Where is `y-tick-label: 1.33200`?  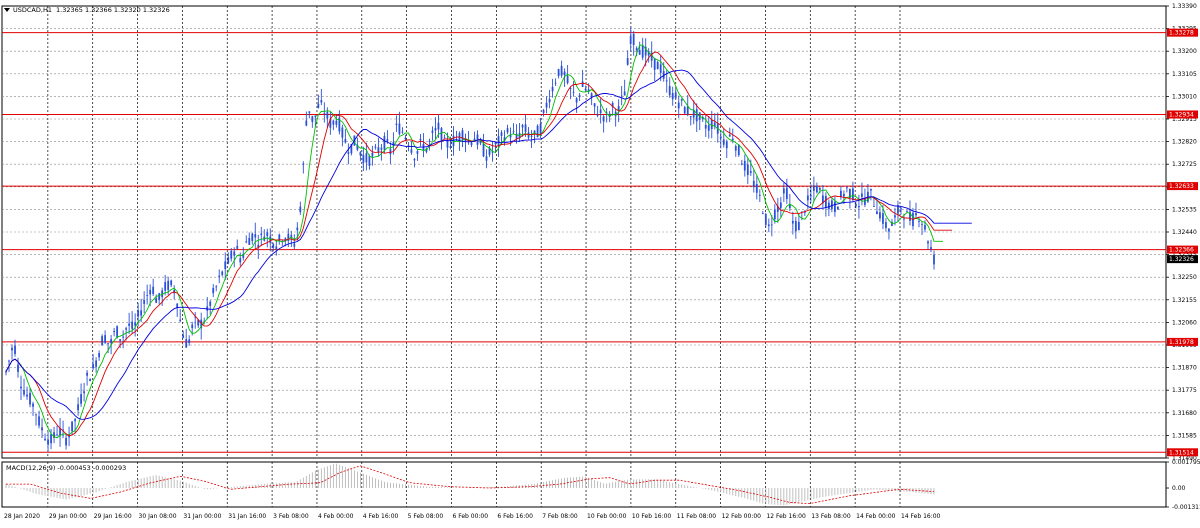 y-tick-label: 1.33200 is located at coordinates (1184, 51).